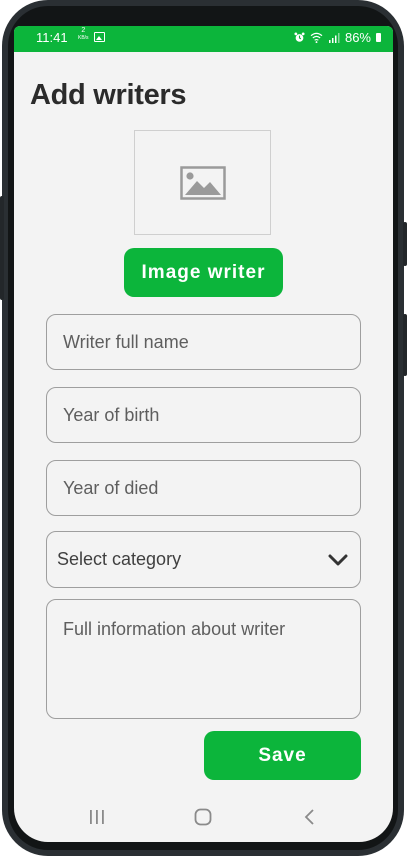 This screenshot has height=858, width=407. I want to click on back-icon, so click(309, 817).